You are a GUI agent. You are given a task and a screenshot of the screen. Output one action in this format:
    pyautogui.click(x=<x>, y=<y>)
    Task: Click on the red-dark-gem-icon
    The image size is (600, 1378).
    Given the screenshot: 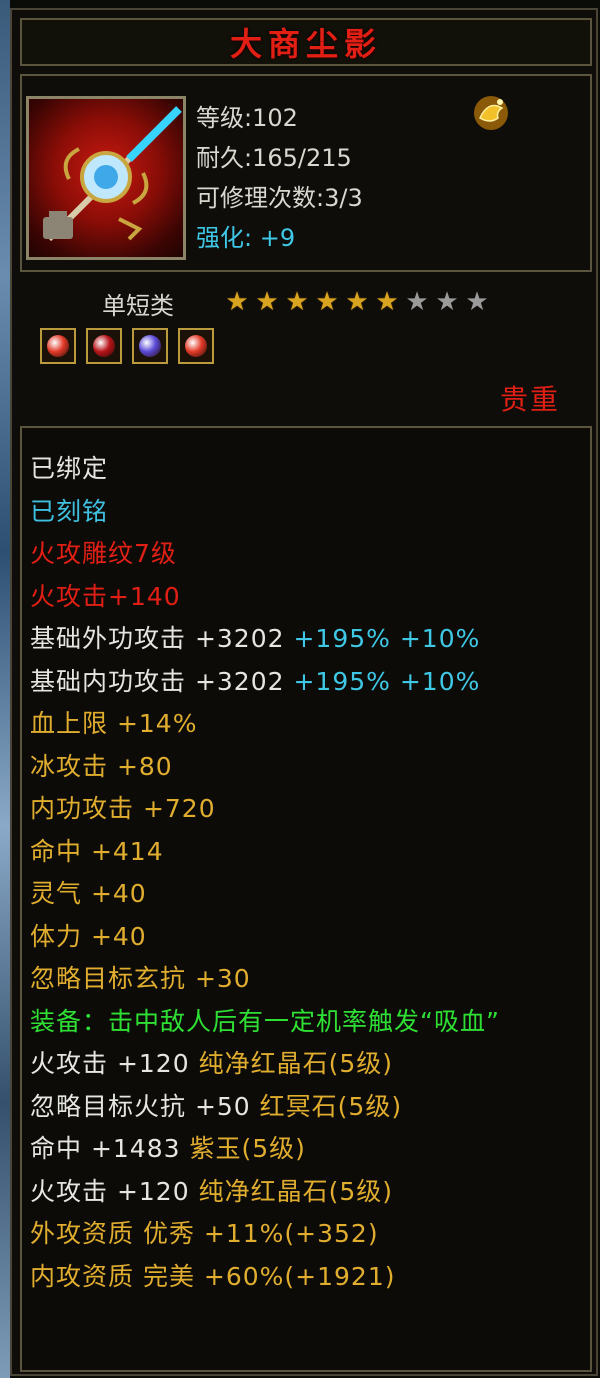 What is the action you would take?
    pyautogui.click(x=104, y=346)
    